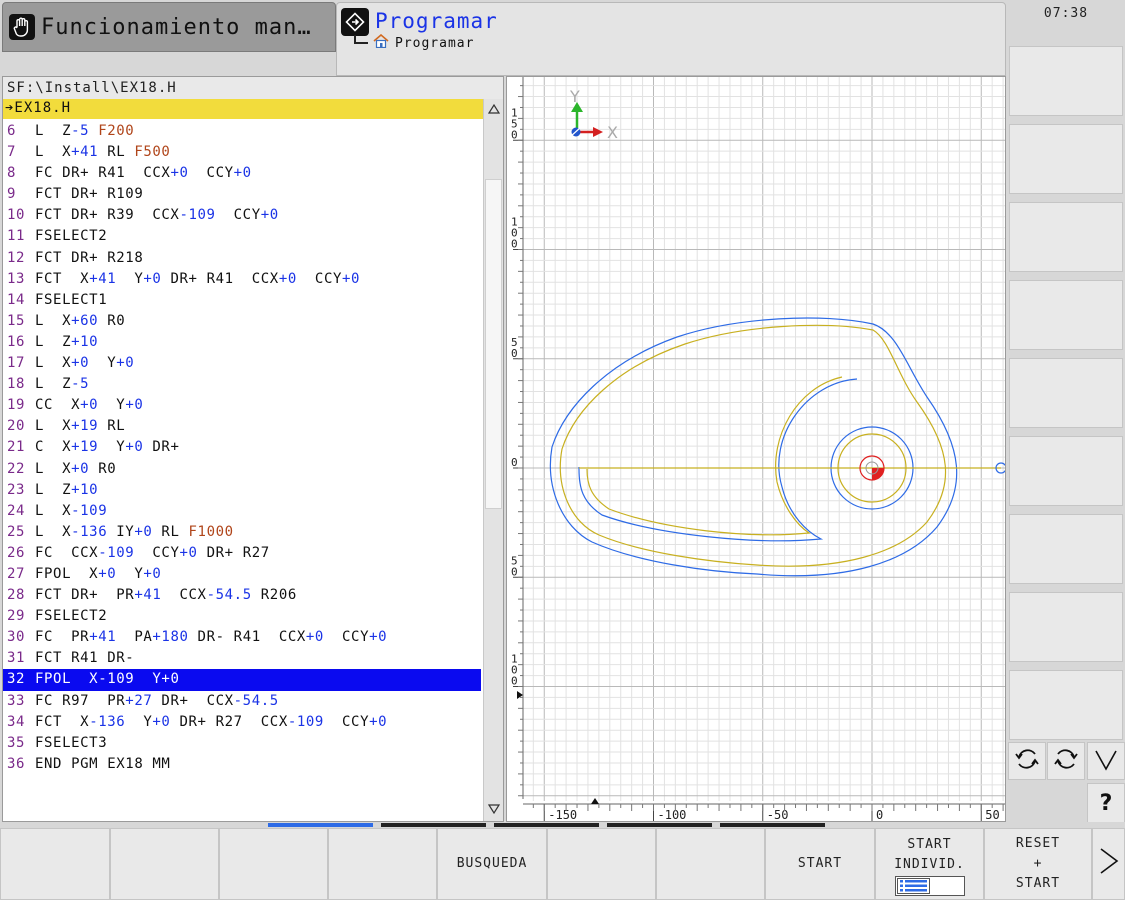 The height and width of the screenshot is (900, 1125). Describe the element at coordinates (12, 131) in the screenshot. I see `line-number: 6` at that location.